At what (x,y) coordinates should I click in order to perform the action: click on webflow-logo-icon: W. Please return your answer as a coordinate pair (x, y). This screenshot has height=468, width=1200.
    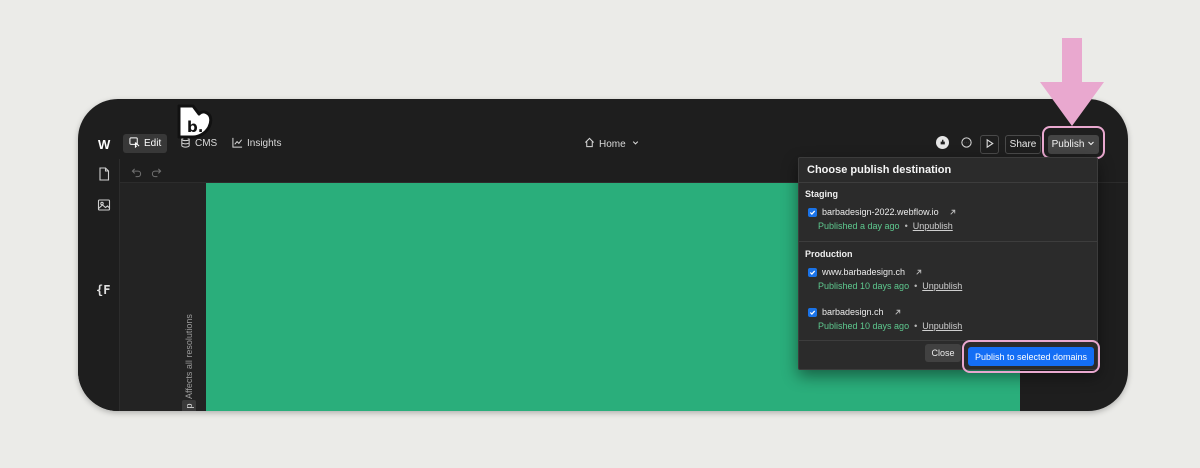
    Looking at the image, I should click on (106, 144).